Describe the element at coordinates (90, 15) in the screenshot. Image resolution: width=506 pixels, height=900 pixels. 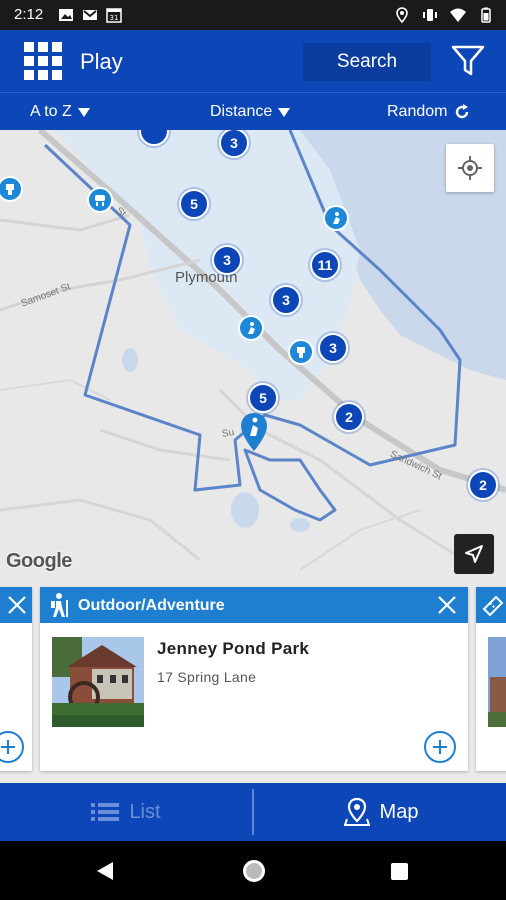
I see `gmail-icon` at that location.